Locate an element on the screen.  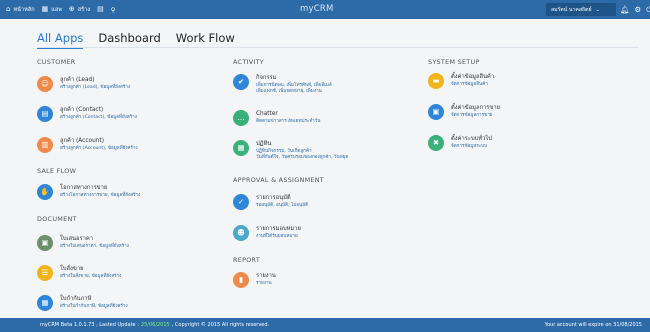
section-activity: ACTIVITY is located at coordinates (248, 62).